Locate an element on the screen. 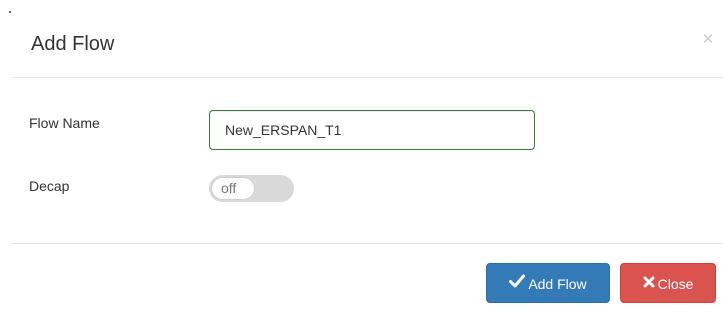 The width and height of the screenshot is (723, 318). decap-label: Decap is located at coordinates (49, 186).